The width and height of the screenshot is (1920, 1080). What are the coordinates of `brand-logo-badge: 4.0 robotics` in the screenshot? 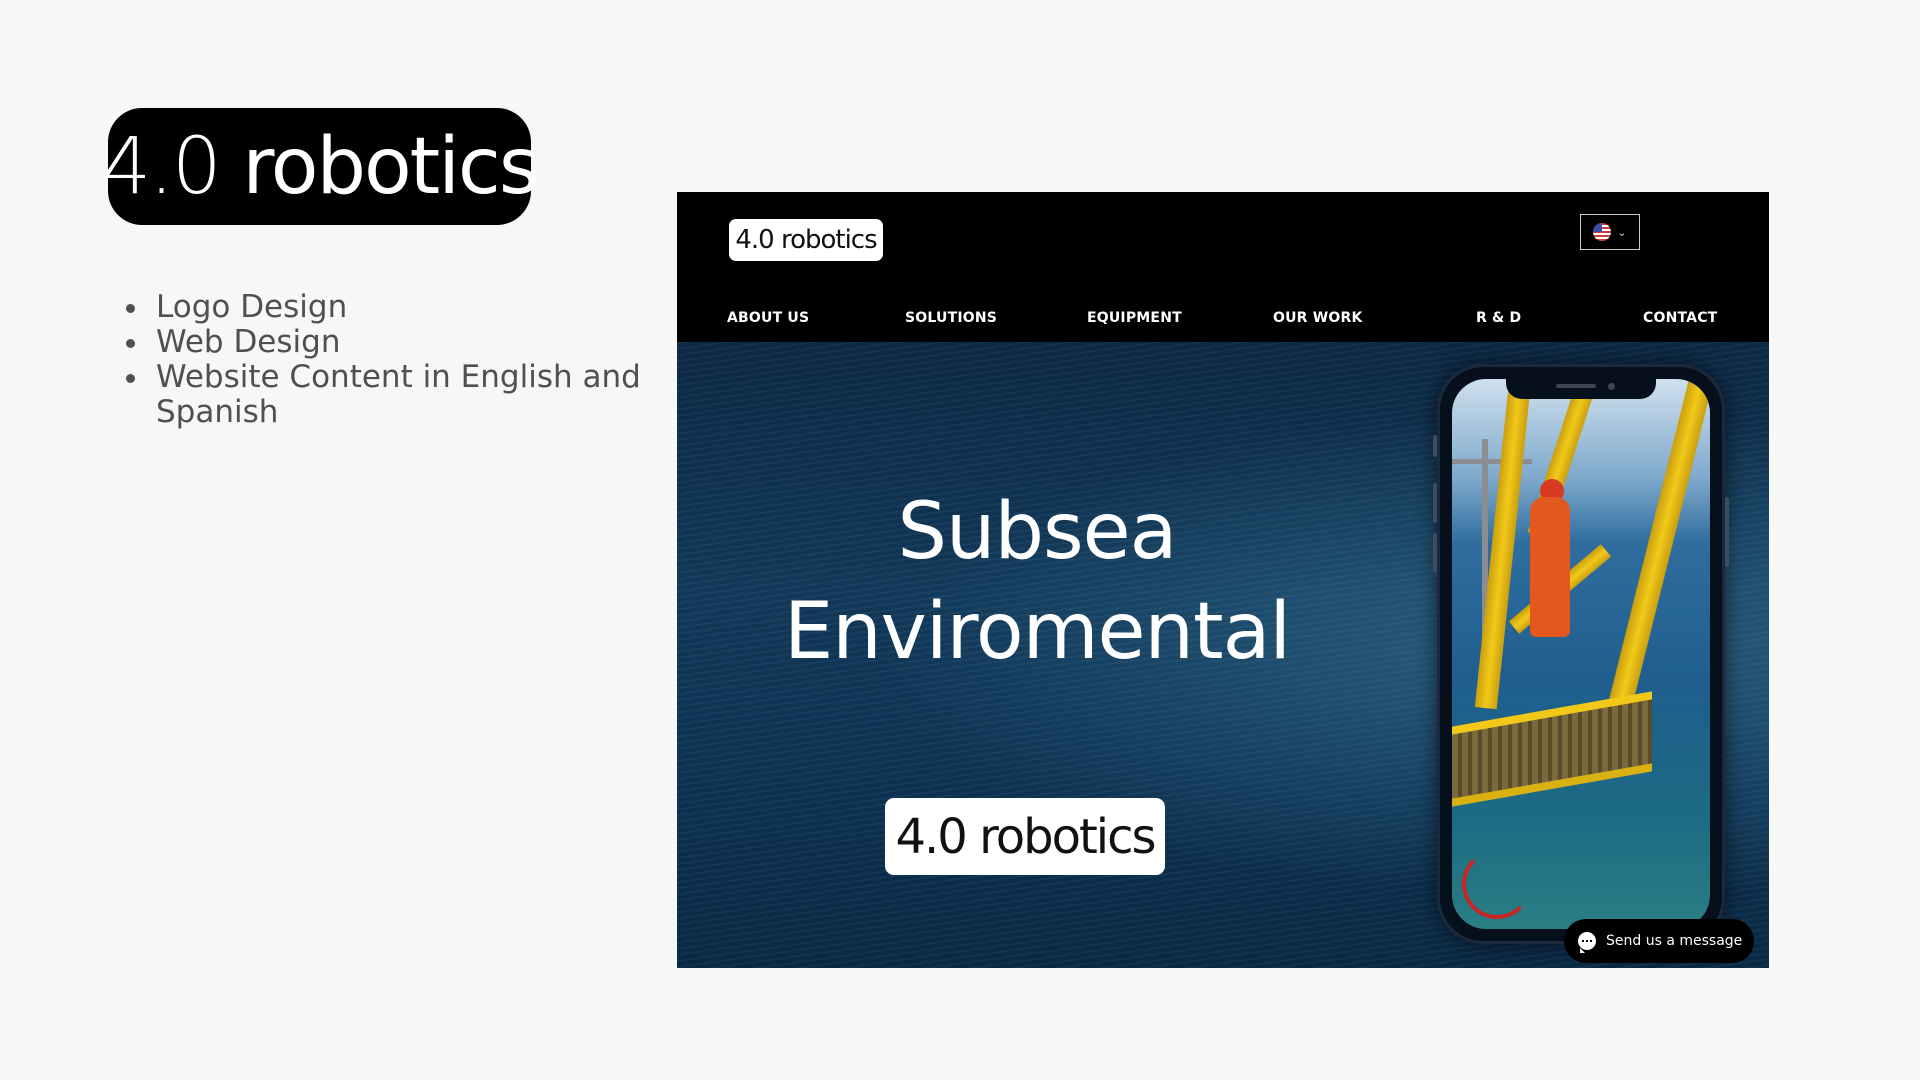 It's located at (320, 166).